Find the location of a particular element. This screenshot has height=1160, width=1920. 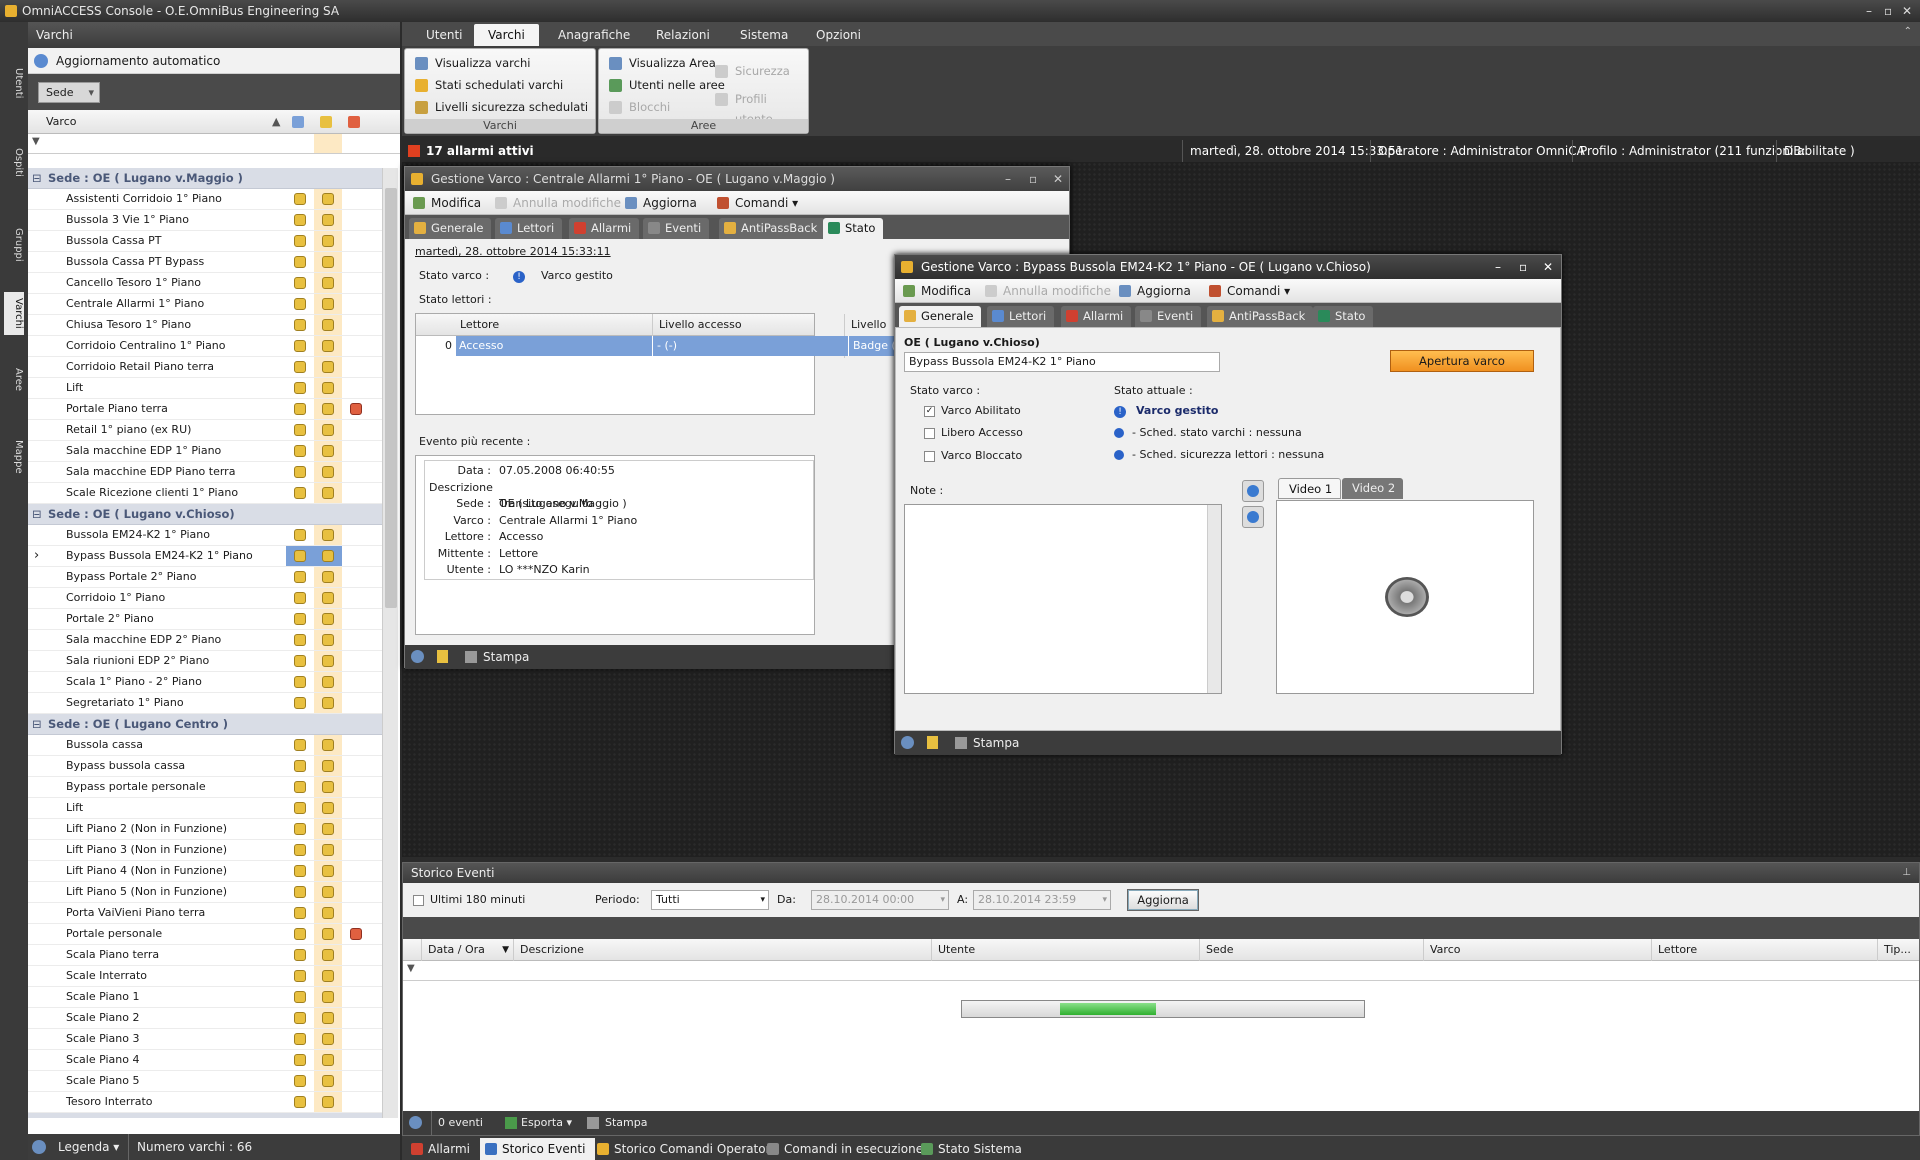

rail-tab-utenti: Utenti is located at coordinates (14, 83).